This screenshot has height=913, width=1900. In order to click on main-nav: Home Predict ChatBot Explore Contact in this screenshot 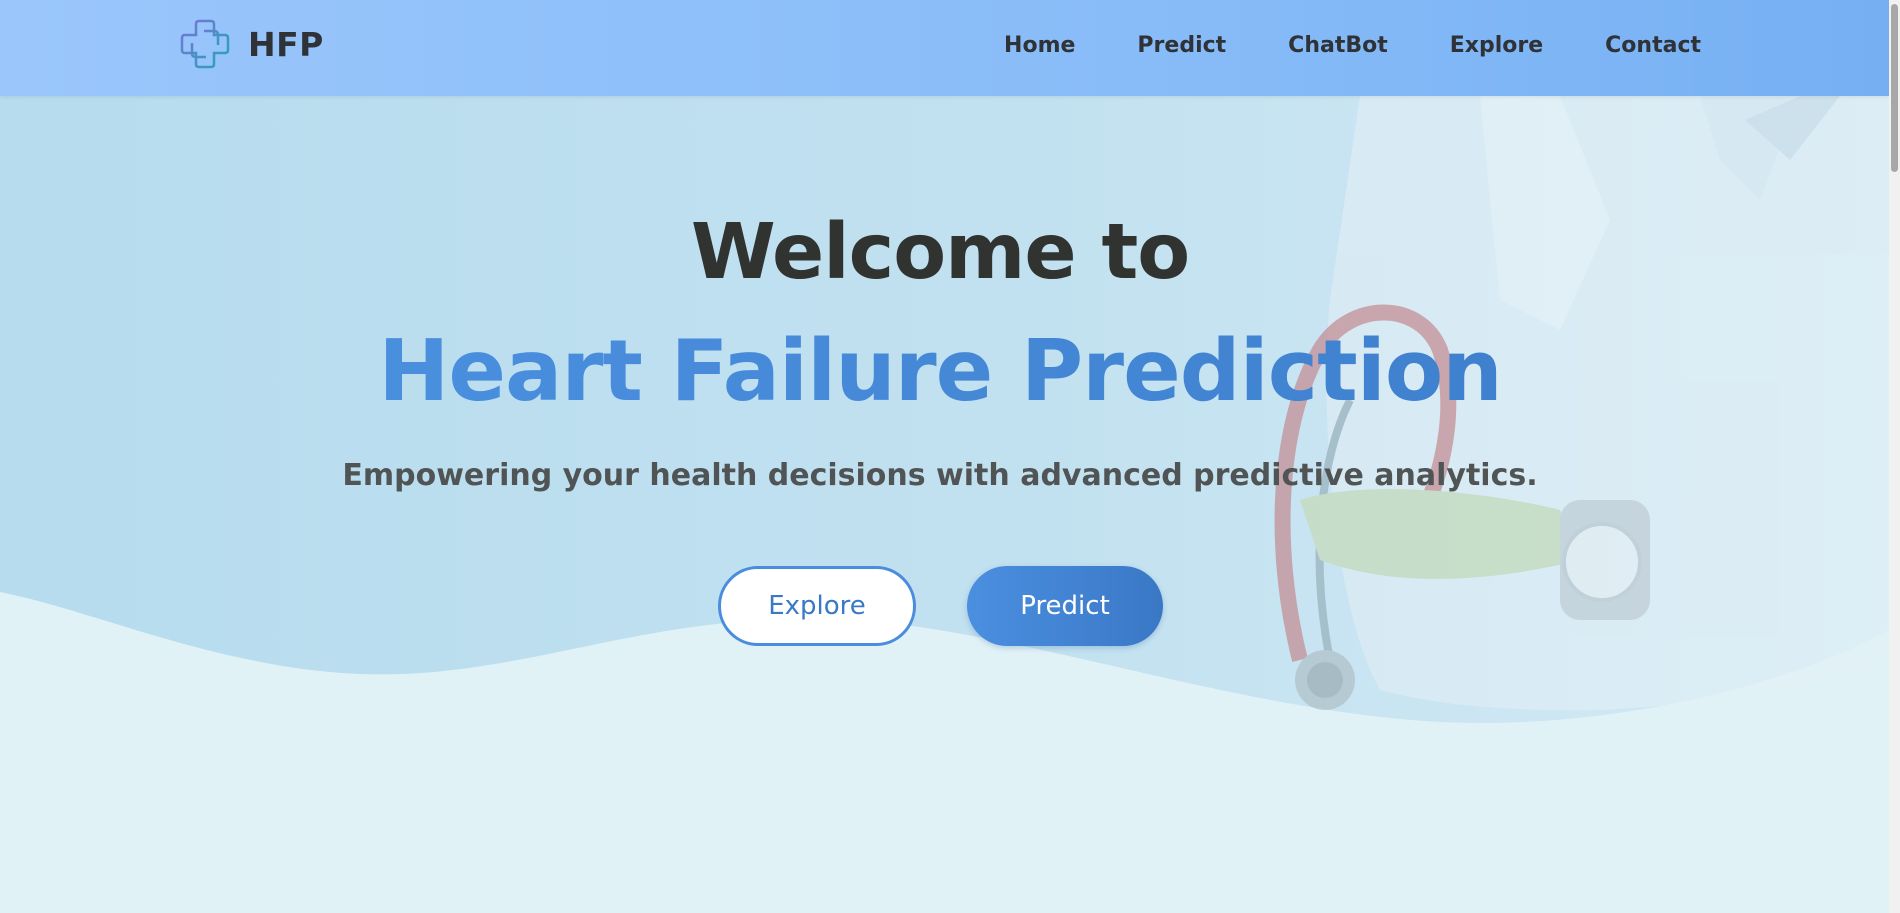, I will do `click(1352, 46)`.